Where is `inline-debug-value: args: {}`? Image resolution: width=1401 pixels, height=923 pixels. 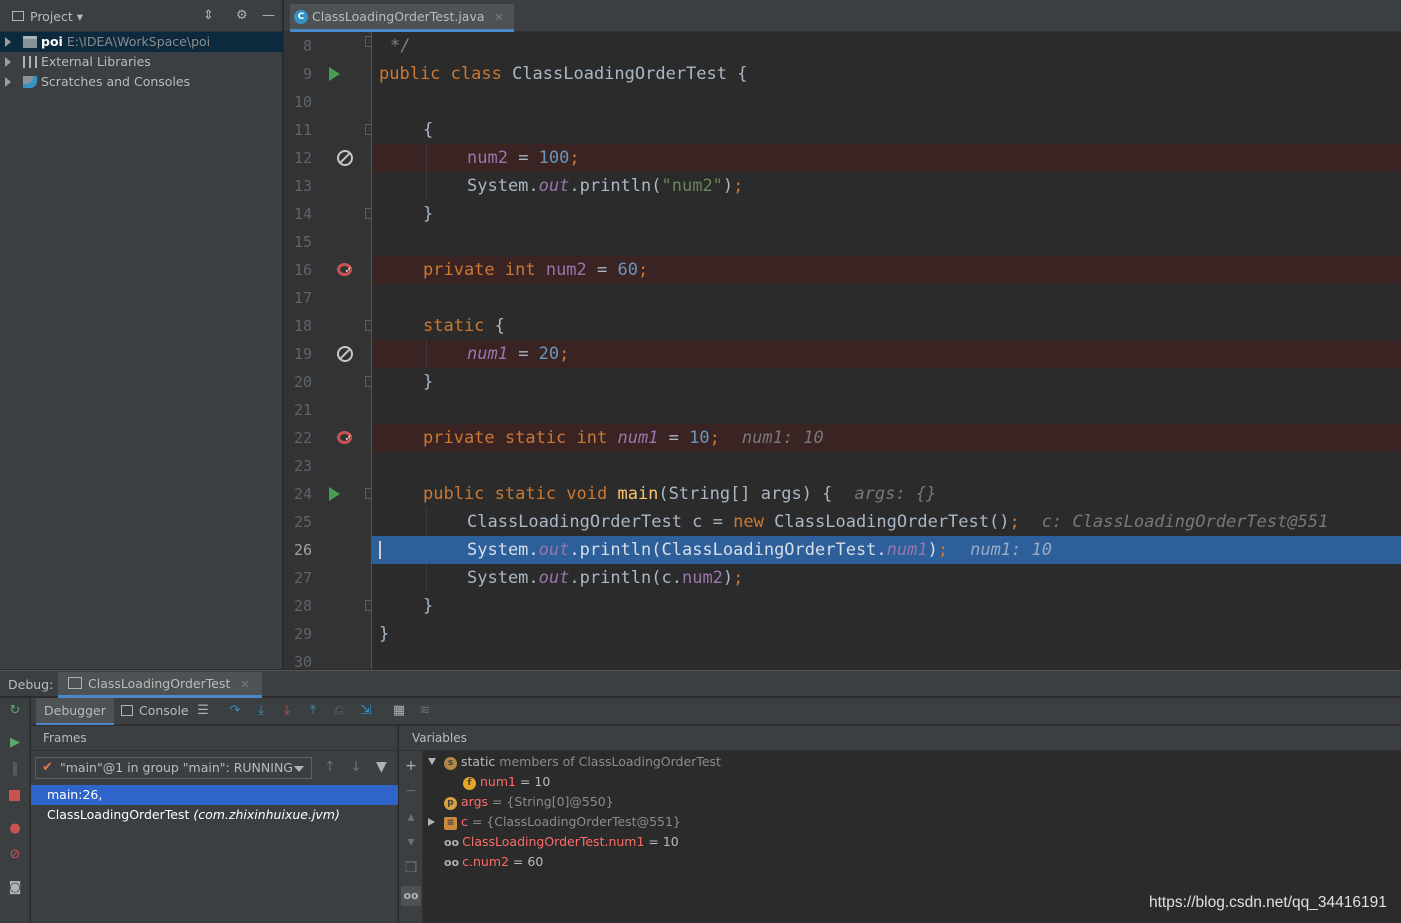
inline-debug-value: args: {} is located at coordinates (895, 494).